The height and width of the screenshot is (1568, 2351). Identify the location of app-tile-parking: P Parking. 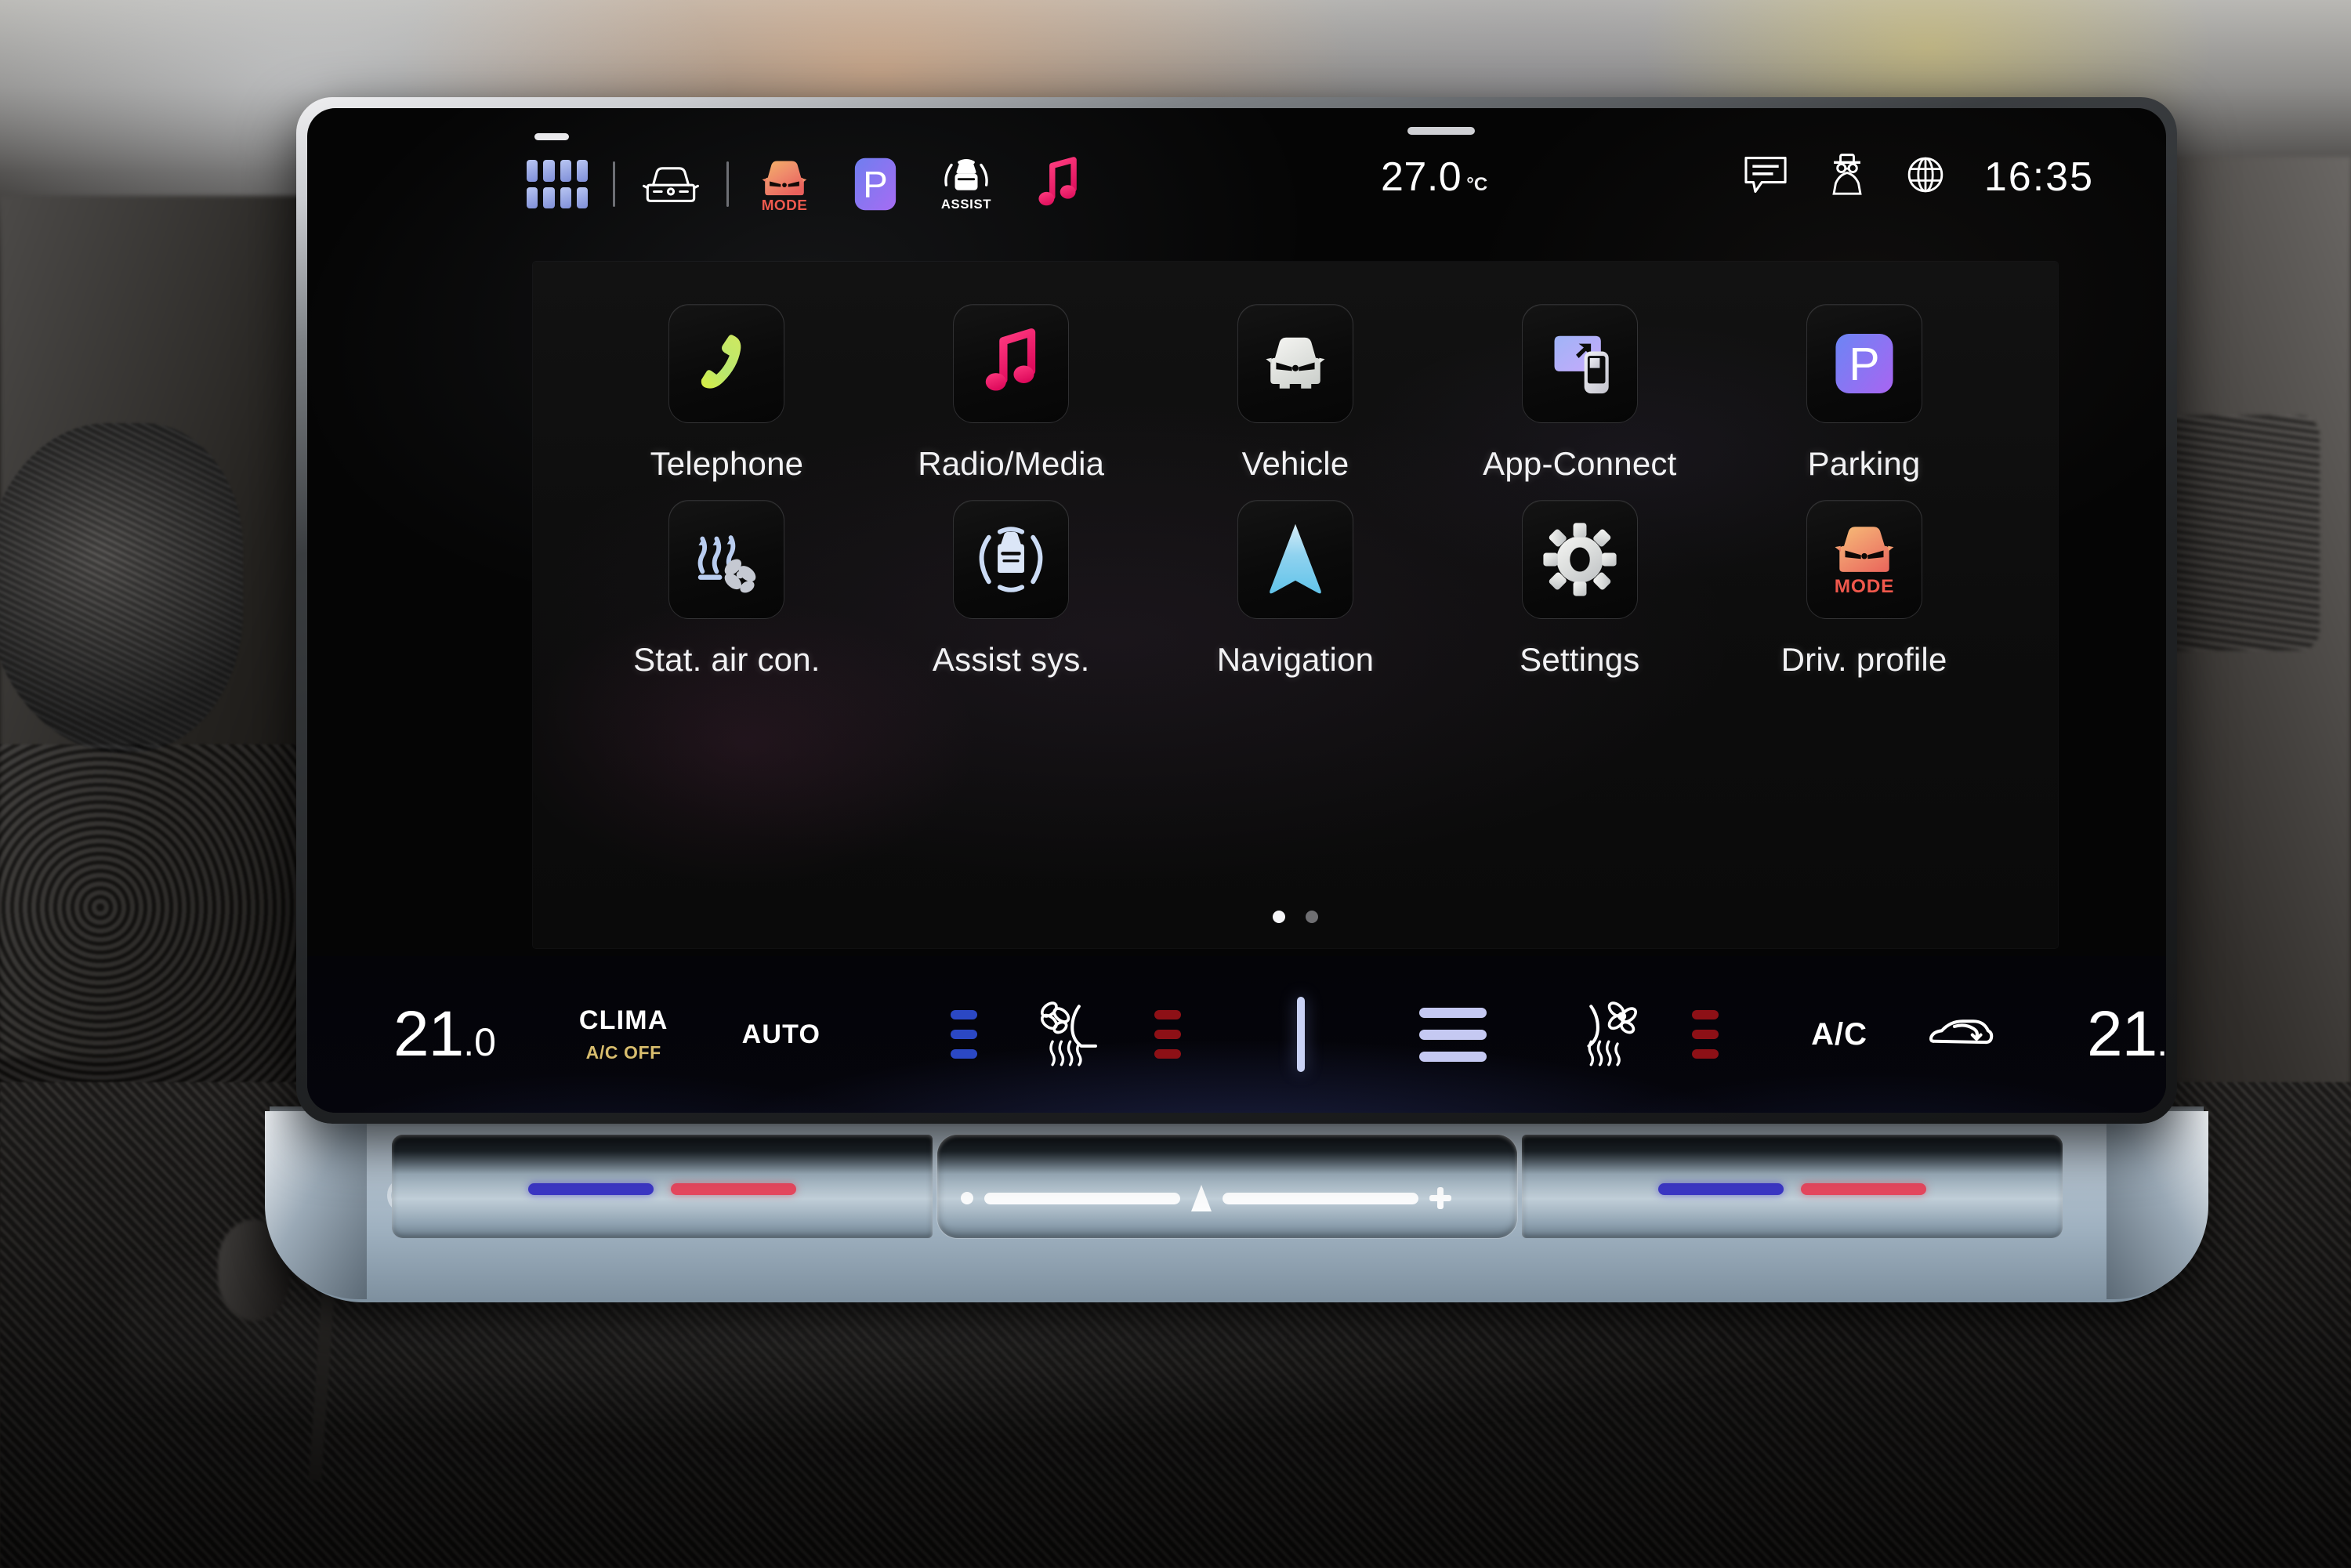
(1864, 394).